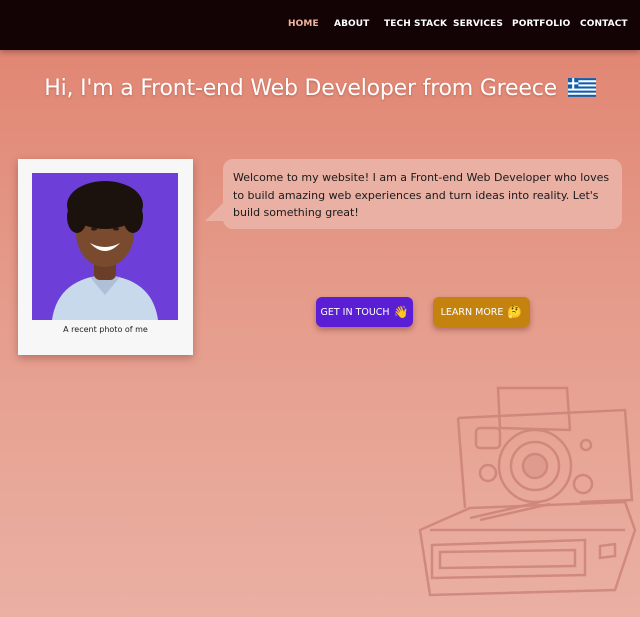 The image size is (640, 617). What do you see at coordinates (472, 312) in the screenshot?
I see `learn-more-label: LEARN MORE` at bounding box center [472, 312].